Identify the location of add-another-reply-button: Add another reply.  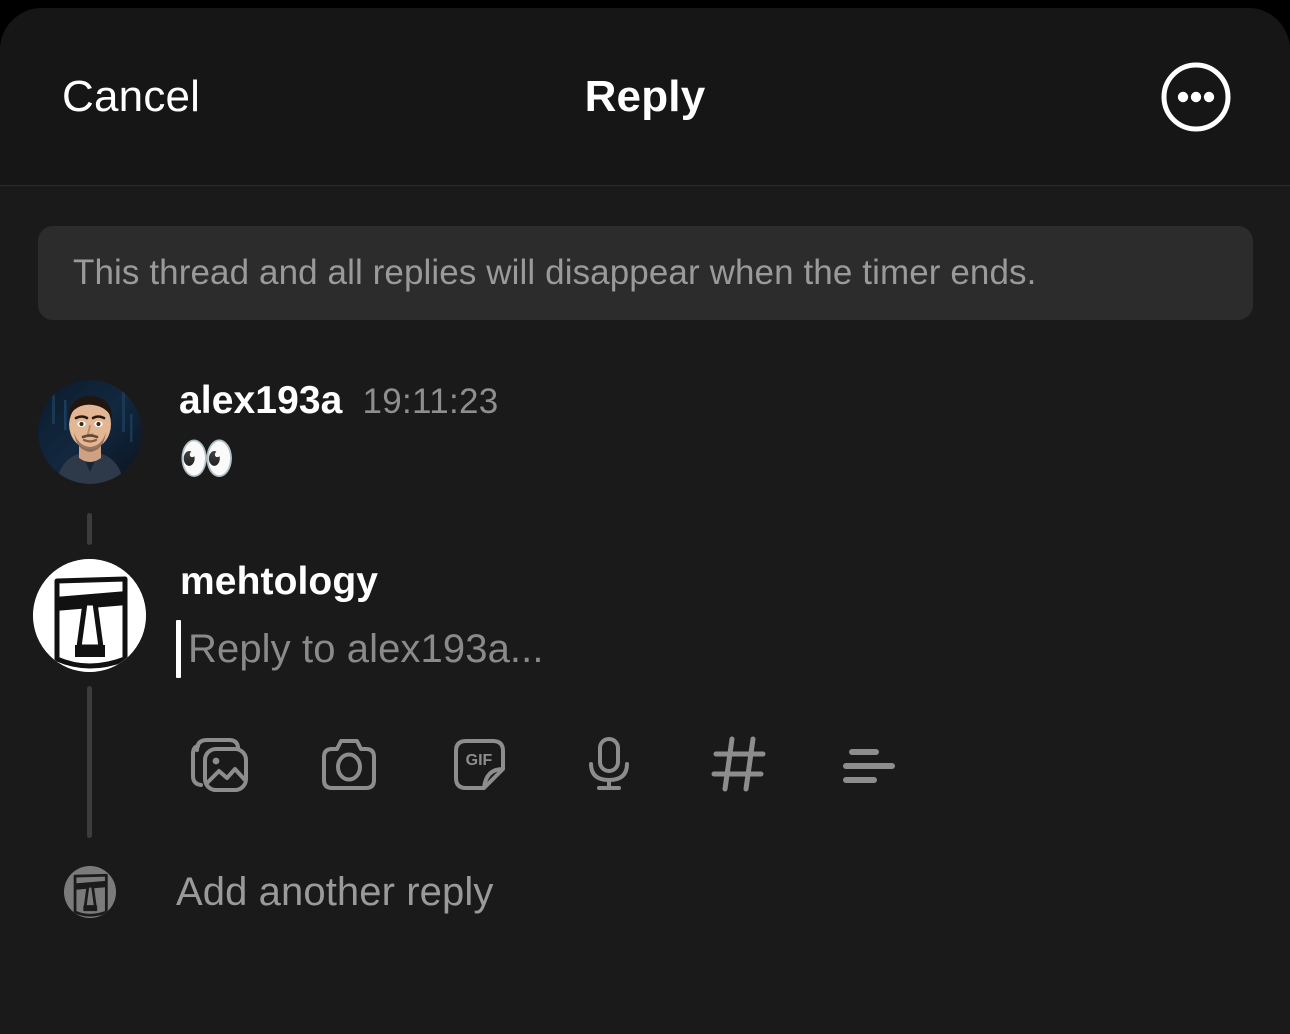
(334, 892).